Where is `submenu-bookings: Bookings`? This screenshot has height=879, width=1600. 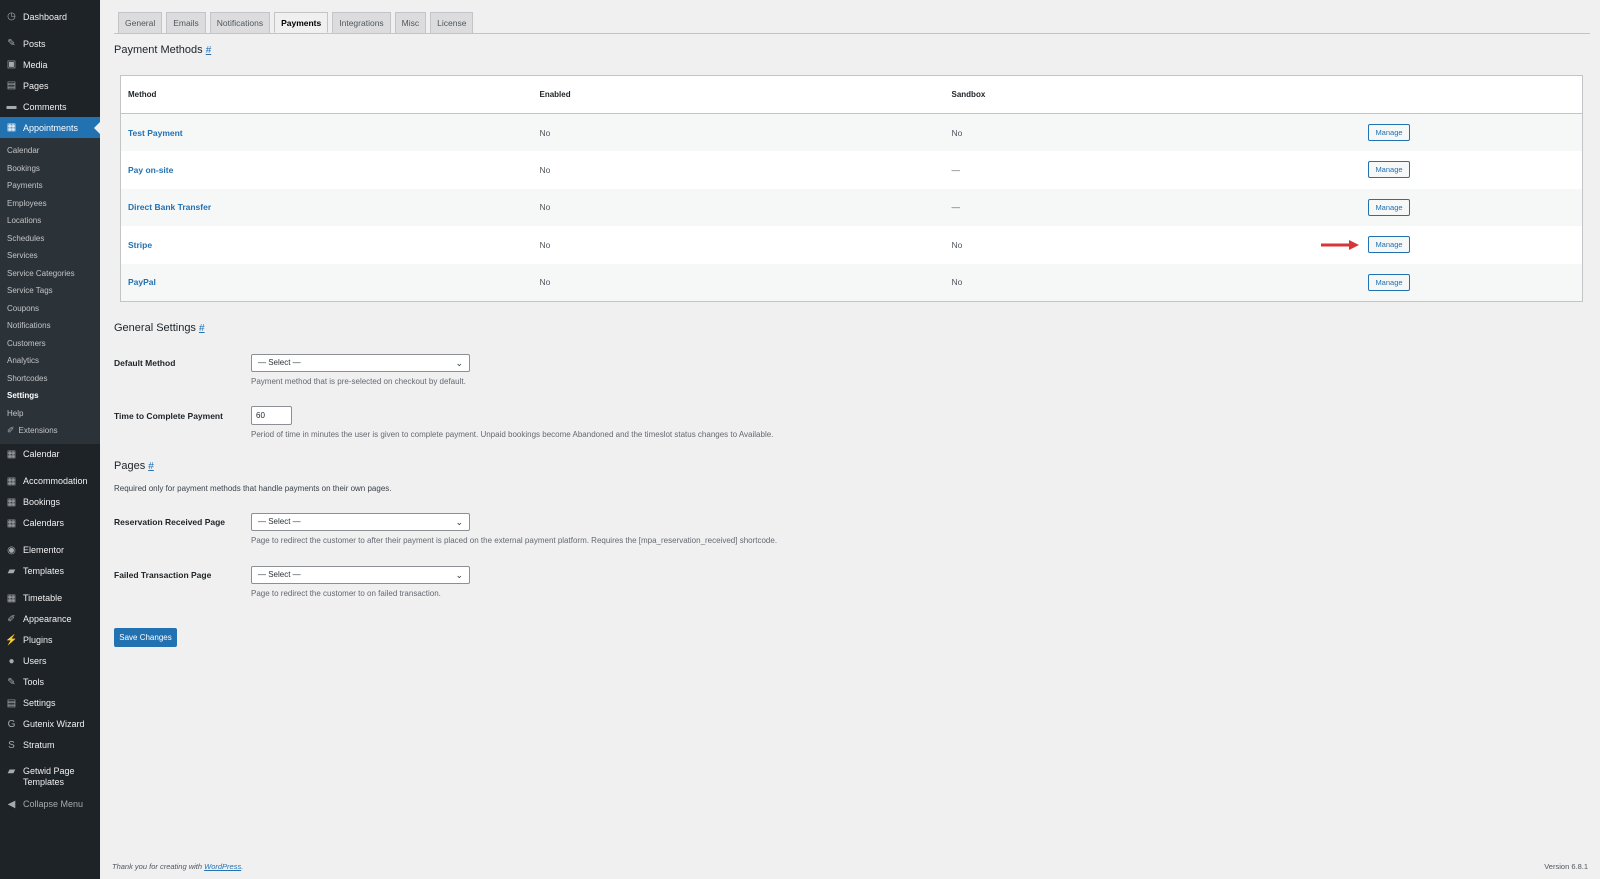
submenu-bookings: Bookings is located at coordinates (50, 169).